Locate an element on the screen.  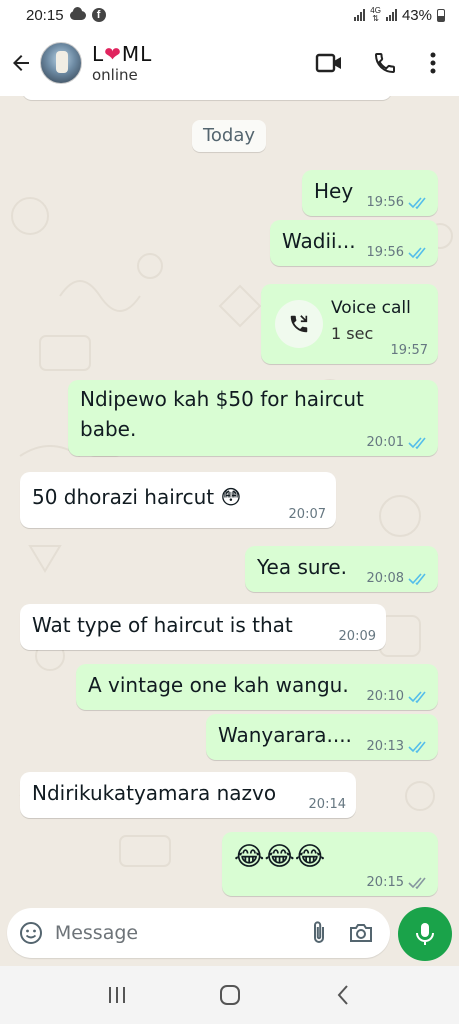
call-bubble-icon is located at coordinates (299, 324).